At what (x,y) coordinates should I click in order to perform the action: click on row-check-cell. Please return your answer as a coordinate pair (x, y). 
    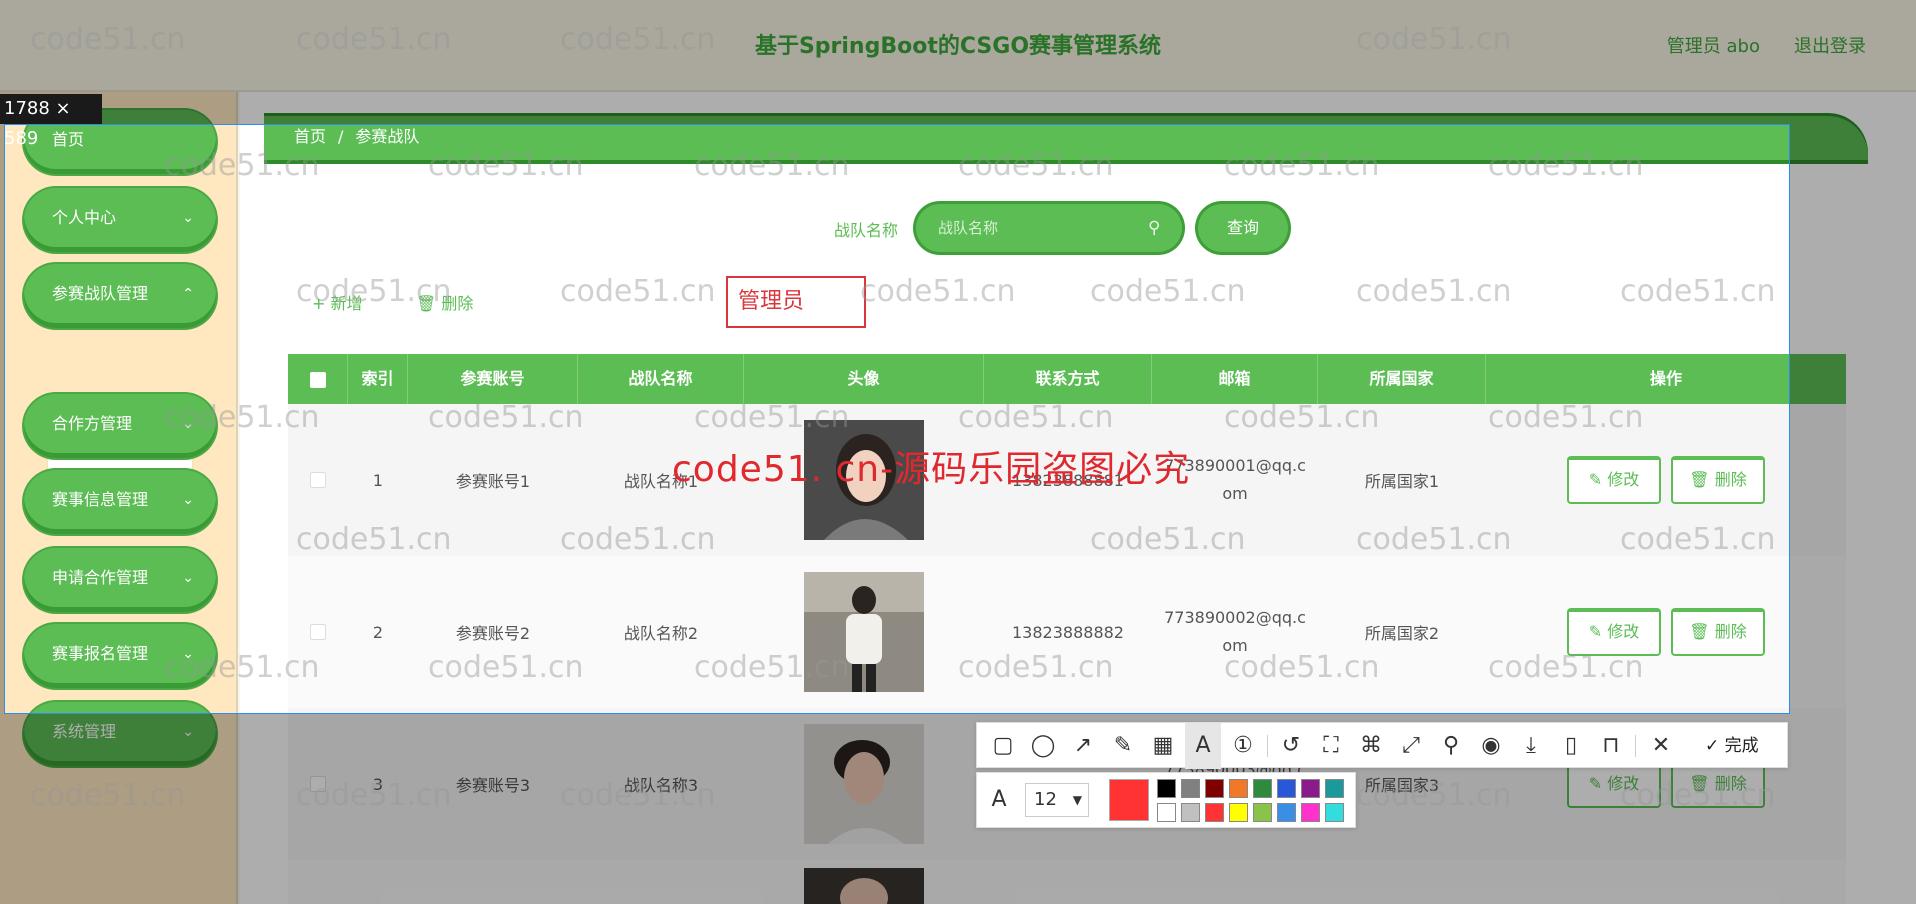
    Looking at the image, I should click on (318, 784).